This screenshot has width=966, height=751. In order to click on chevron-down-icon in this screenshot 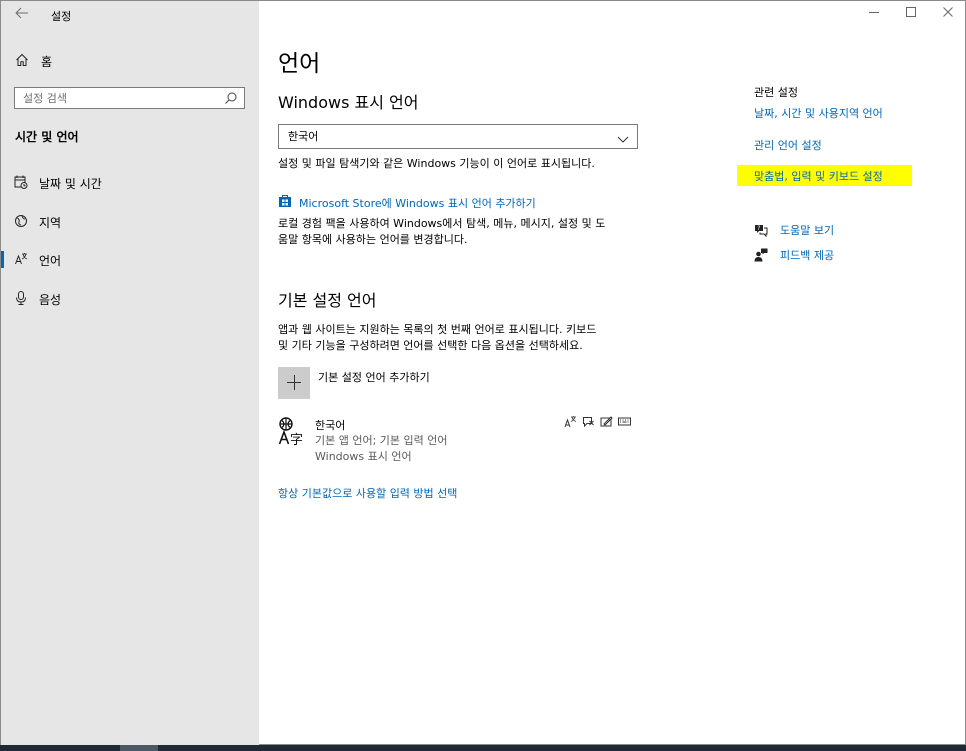, I will do `click(623, 136)`.